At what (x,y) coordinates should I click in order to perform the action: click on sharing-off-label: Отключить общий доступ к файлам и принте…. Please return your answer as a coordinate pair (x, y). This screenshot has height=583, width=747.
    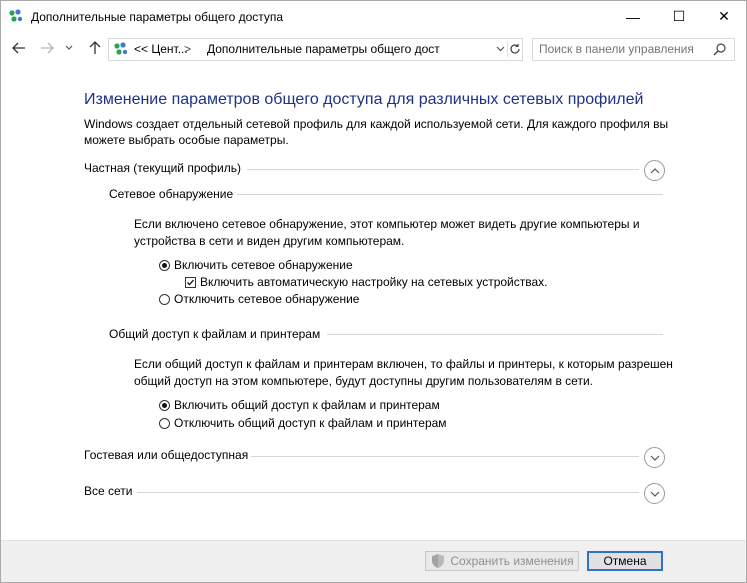
    Looking at the image, I should click on (310, 423).